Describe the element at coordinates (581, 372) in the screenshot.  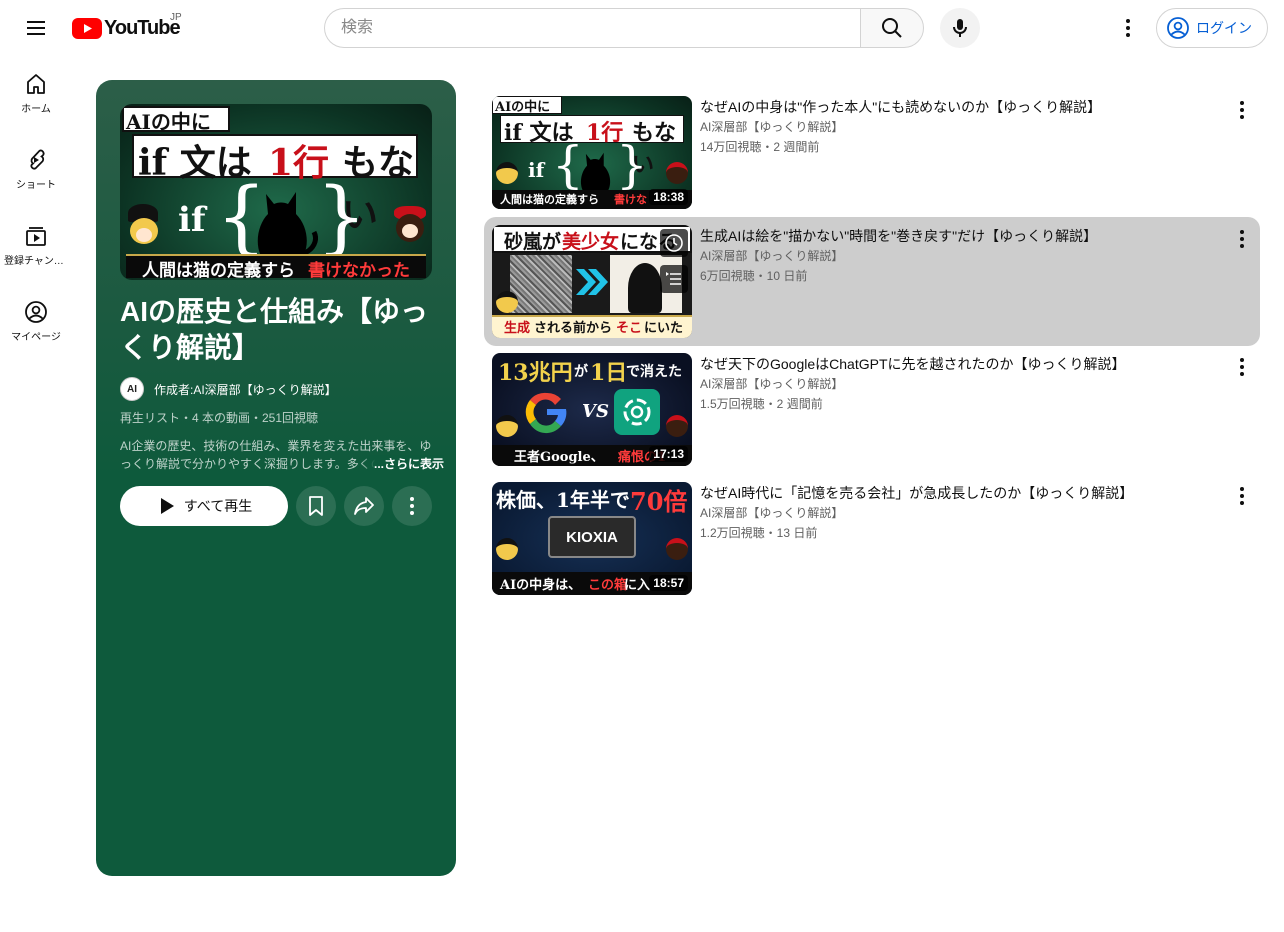
I see `thumb-top-b: が` at that location.